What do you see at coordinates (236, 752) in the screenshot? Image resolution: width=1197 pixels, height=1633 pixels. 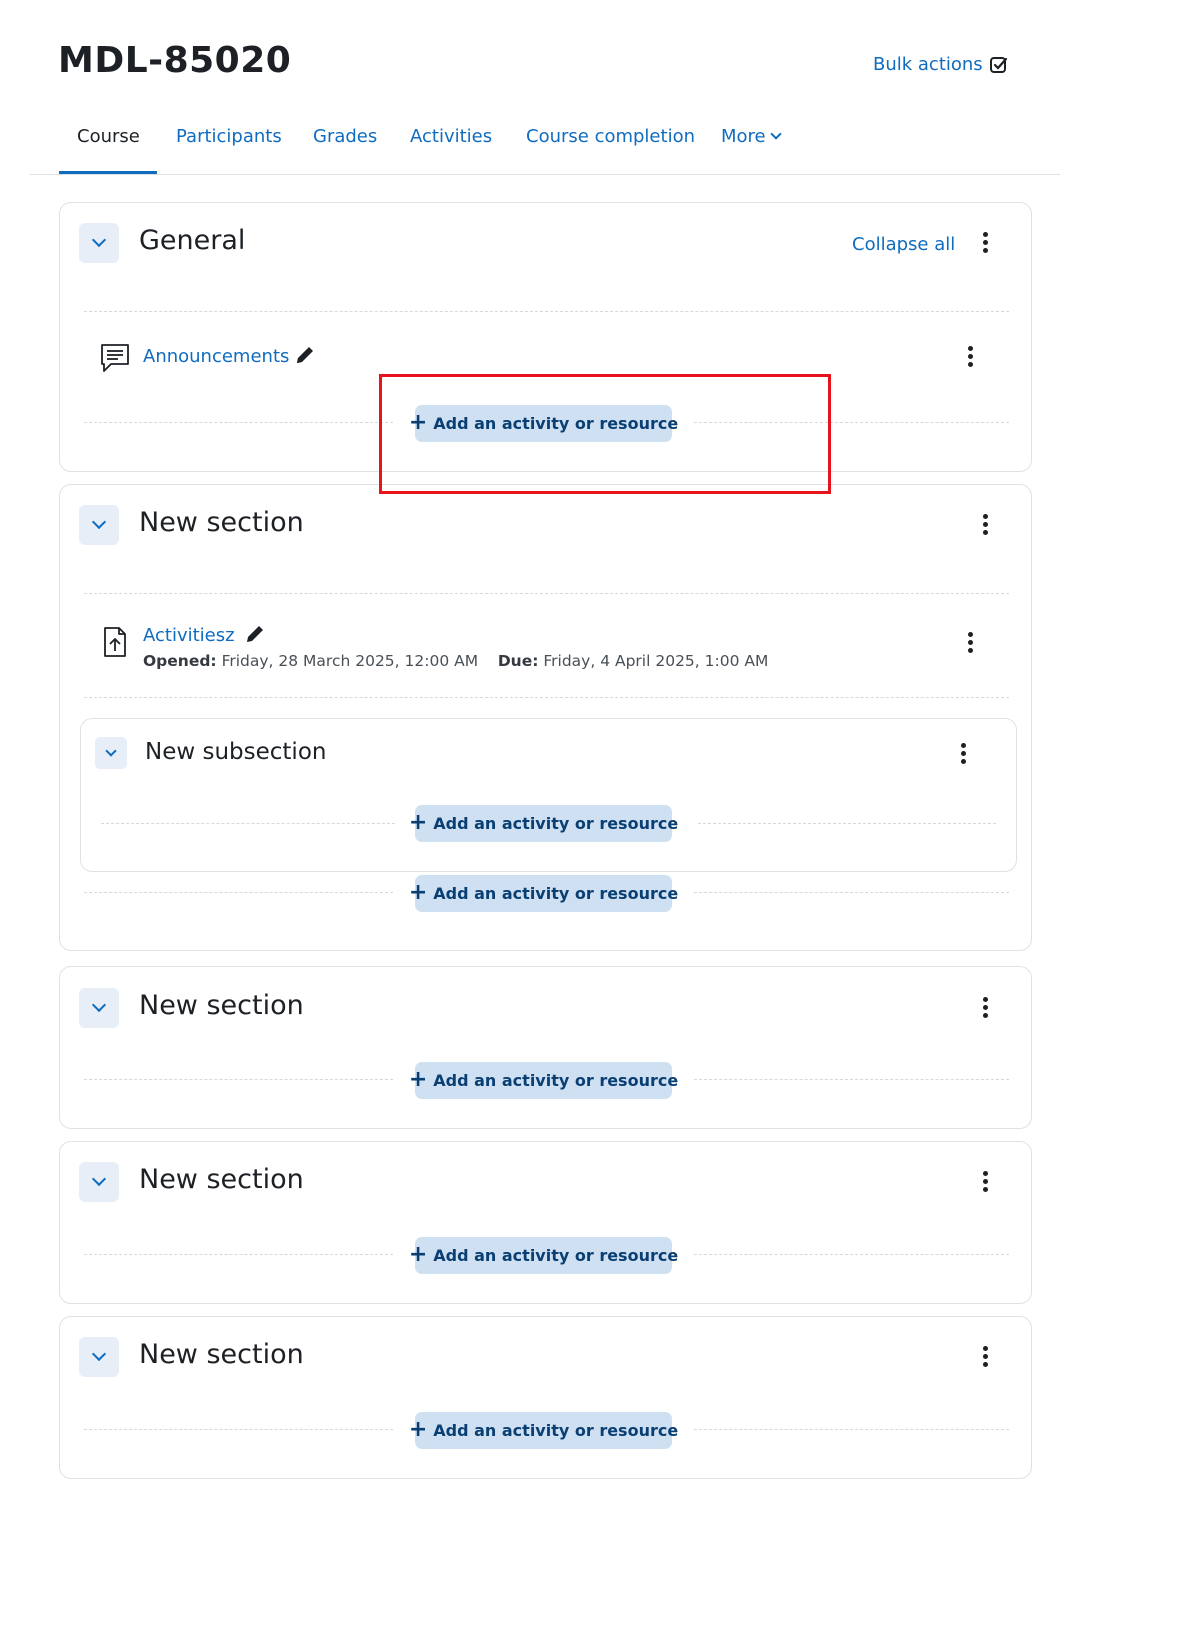 I see `subsection-title: New subsection` at bounding box center [236, 752].